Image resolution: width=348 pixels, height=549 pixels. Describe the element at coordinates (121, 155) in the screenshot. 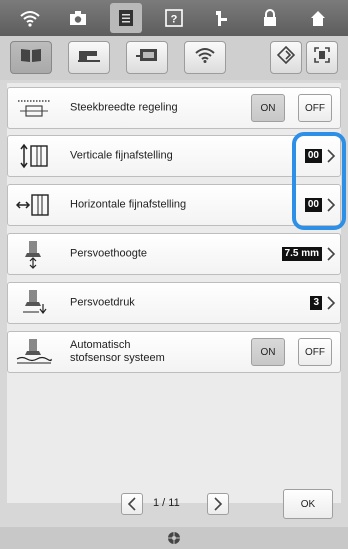

I see `setting-label: Verticale fijnafstelling` at that location.